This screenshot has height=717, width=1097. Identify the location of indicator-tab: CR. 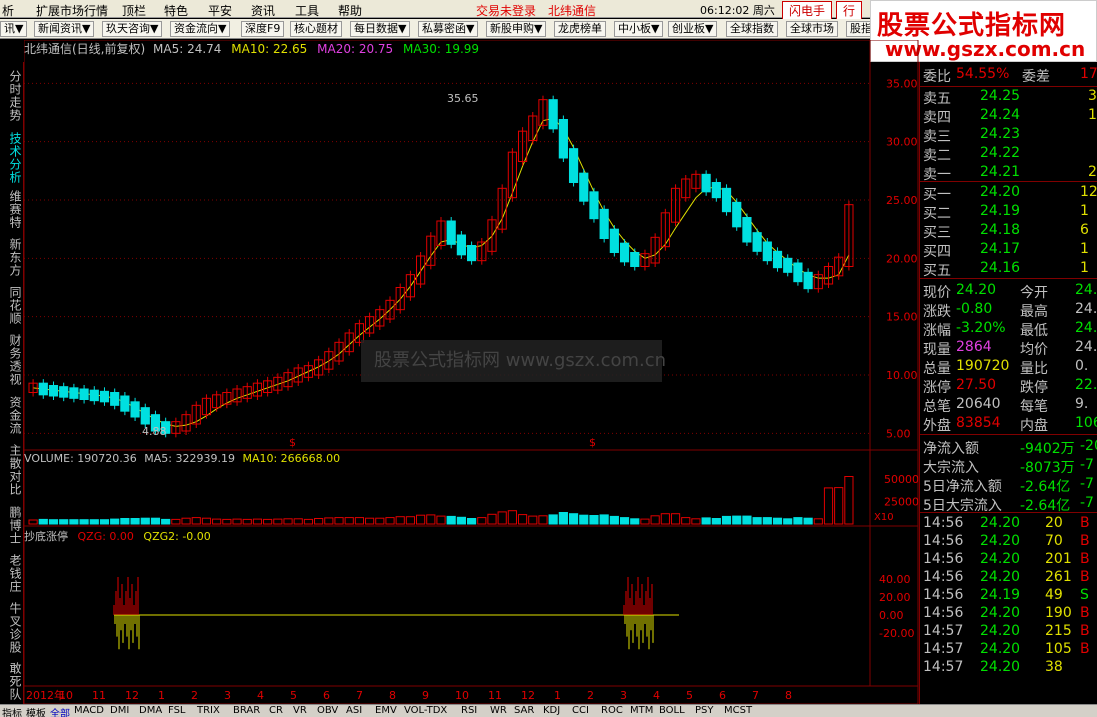
(276, 710).